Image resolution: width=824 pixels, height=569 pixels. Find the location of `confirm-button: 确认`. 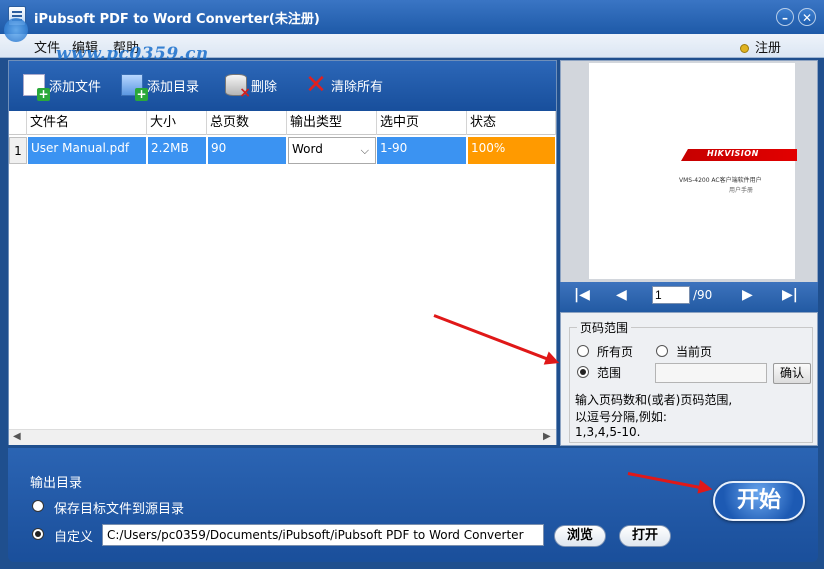

confirm-button: 确认 is located at coordinates (792, 373).